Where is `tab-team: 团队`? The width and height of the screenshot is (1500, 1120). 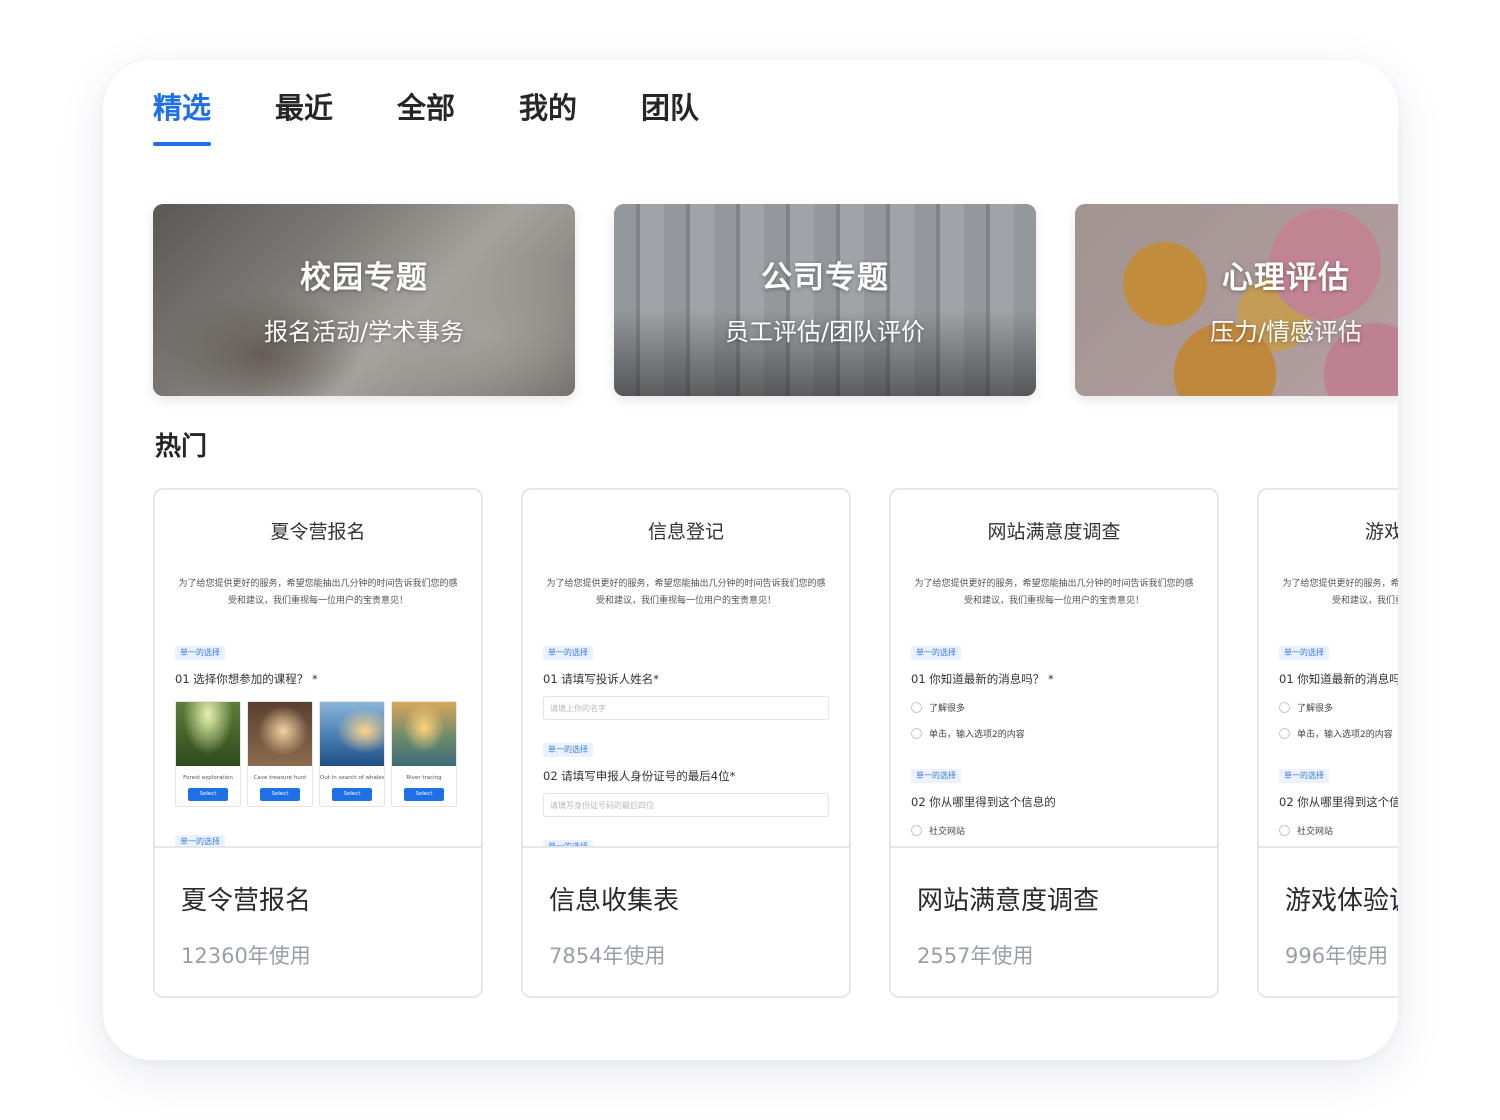 tab-team: 团队 is located at coordinates (670, 118).